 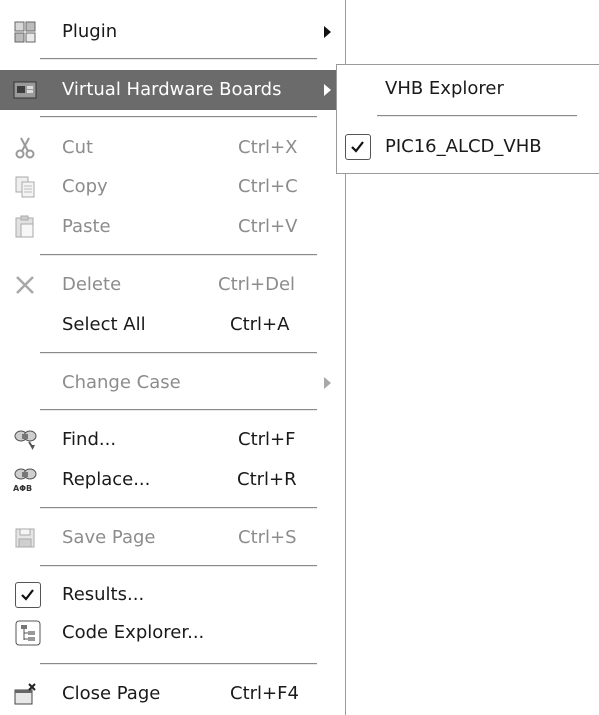 I want to click on menu-item-change-case: Change Case, so click(x=172, y=383).